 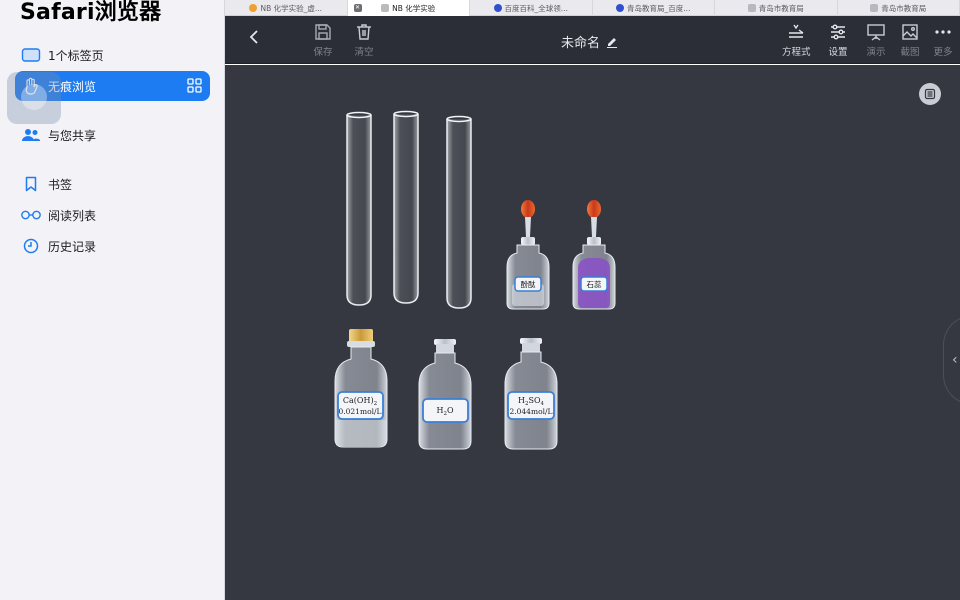 I want to click on sidebar-item-history: 历史记录, so click(x=112, y=246).